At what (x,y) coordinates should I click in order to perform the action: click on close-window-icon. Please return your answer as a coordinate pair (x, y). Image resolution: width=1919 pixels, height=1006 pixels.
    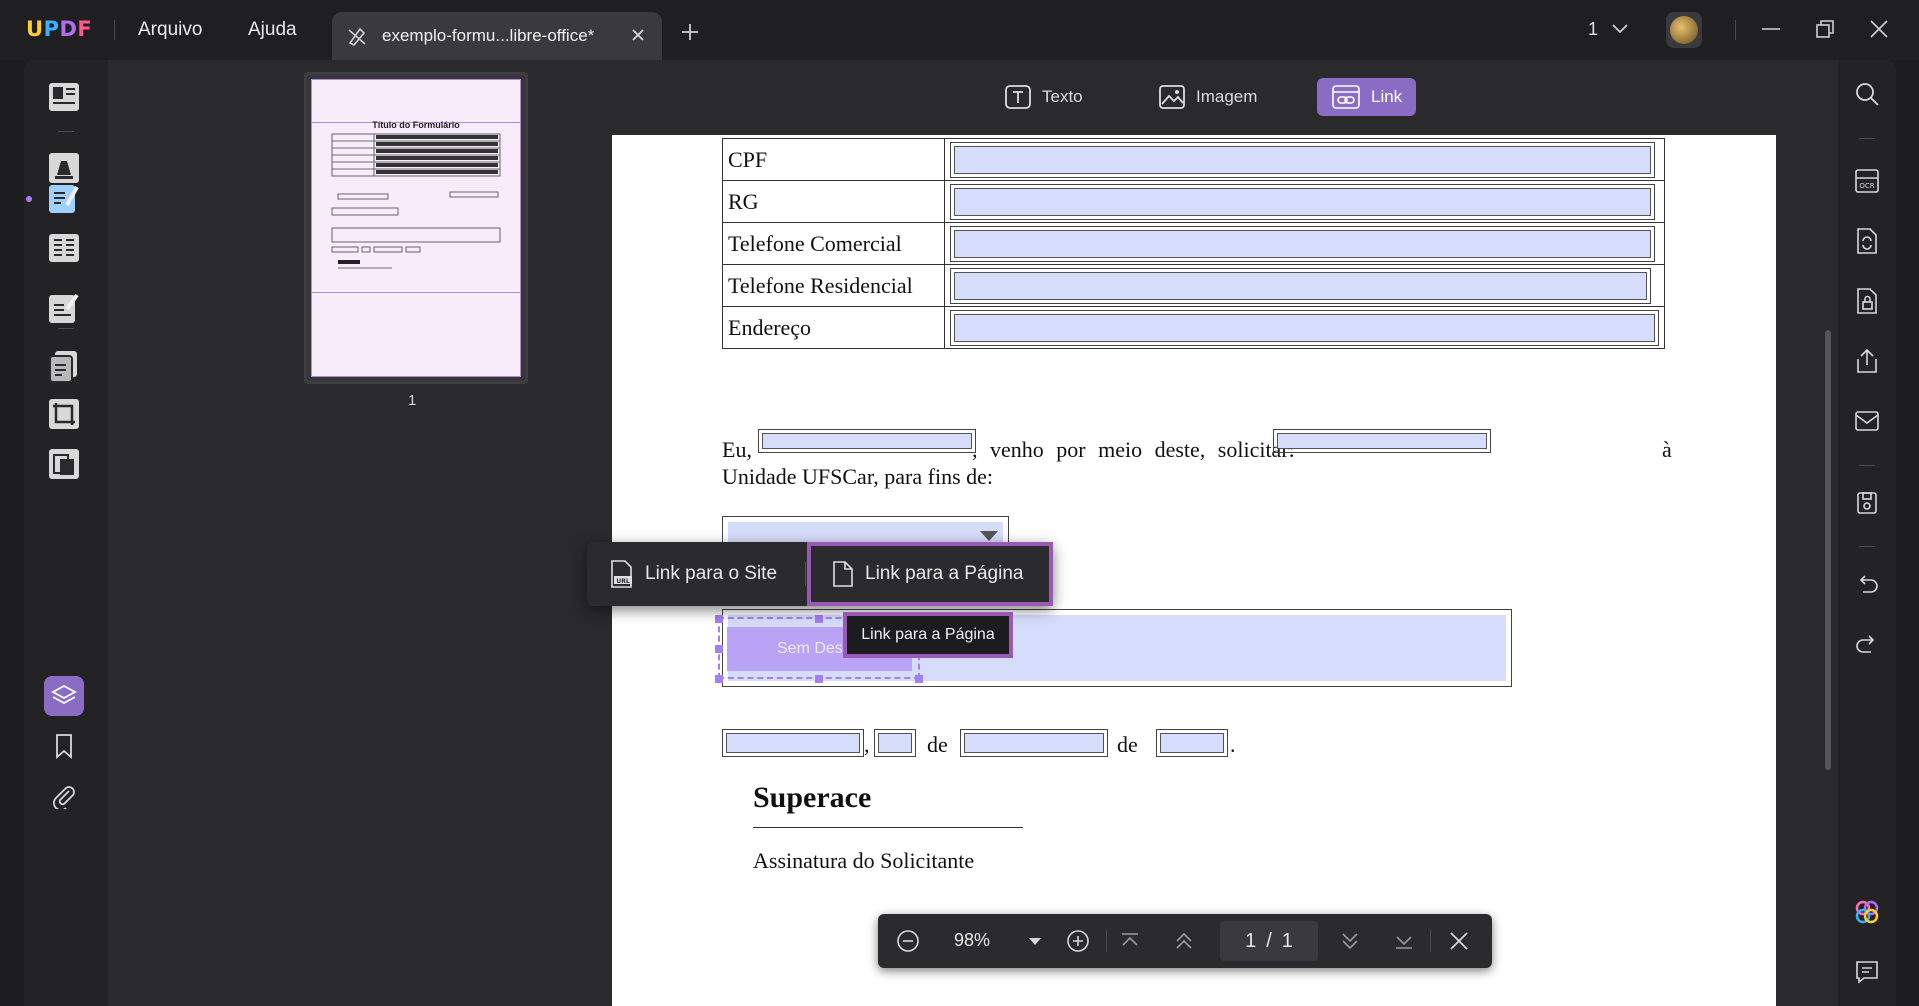
    Looking at the image, I should click on (1879, 31).